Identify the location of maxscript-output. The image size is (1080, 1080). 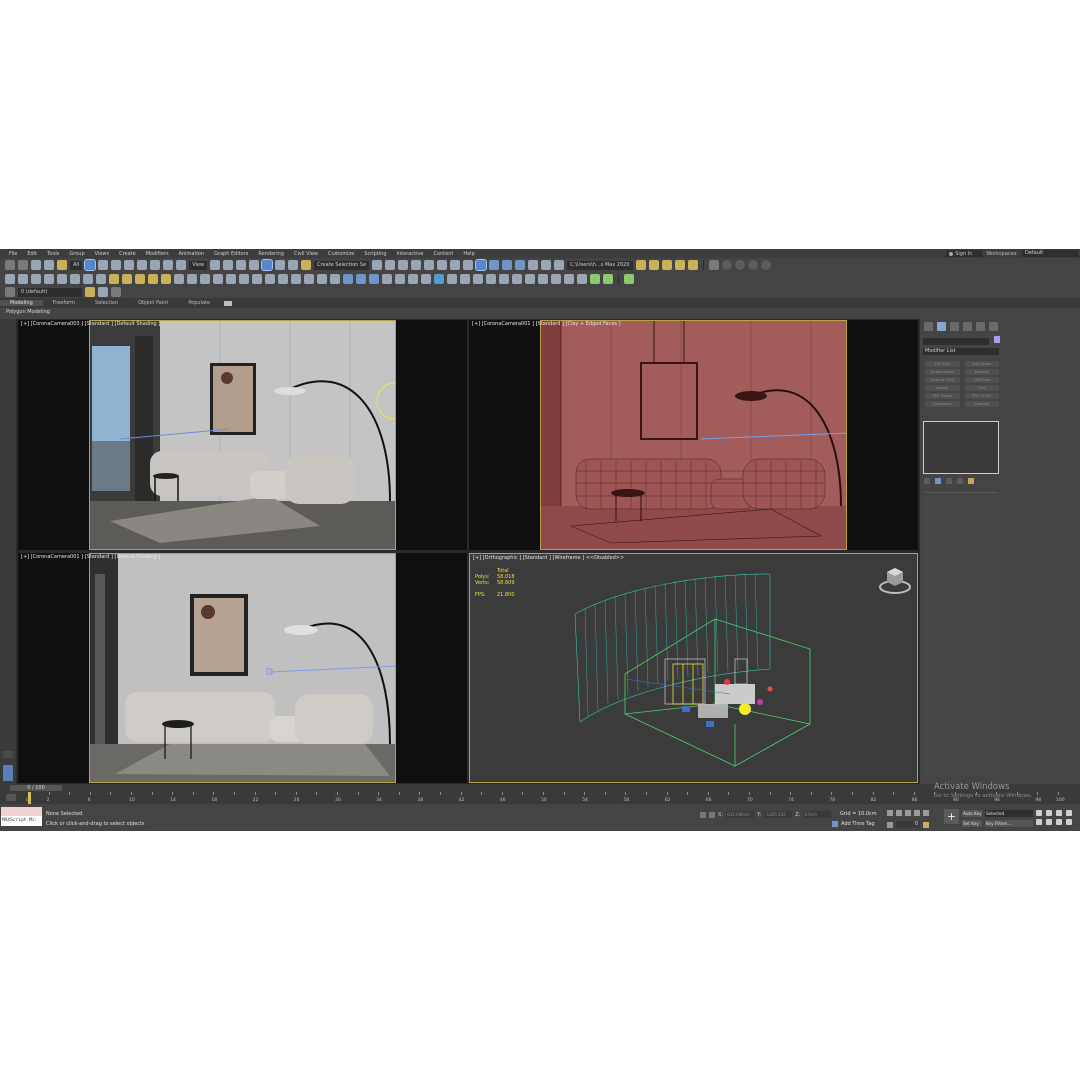
(21, 811).